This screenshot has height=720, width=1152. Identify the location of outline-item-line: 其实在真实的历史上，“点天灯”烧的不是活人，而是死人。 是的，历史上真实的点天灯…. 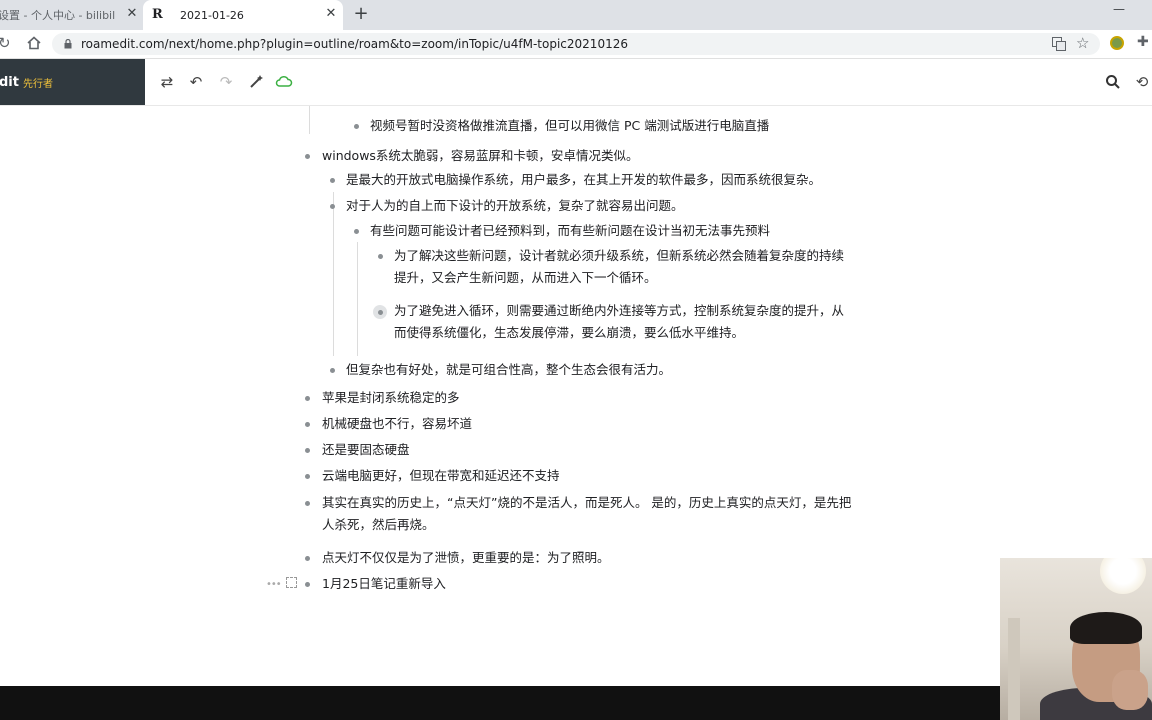
(586, 503).